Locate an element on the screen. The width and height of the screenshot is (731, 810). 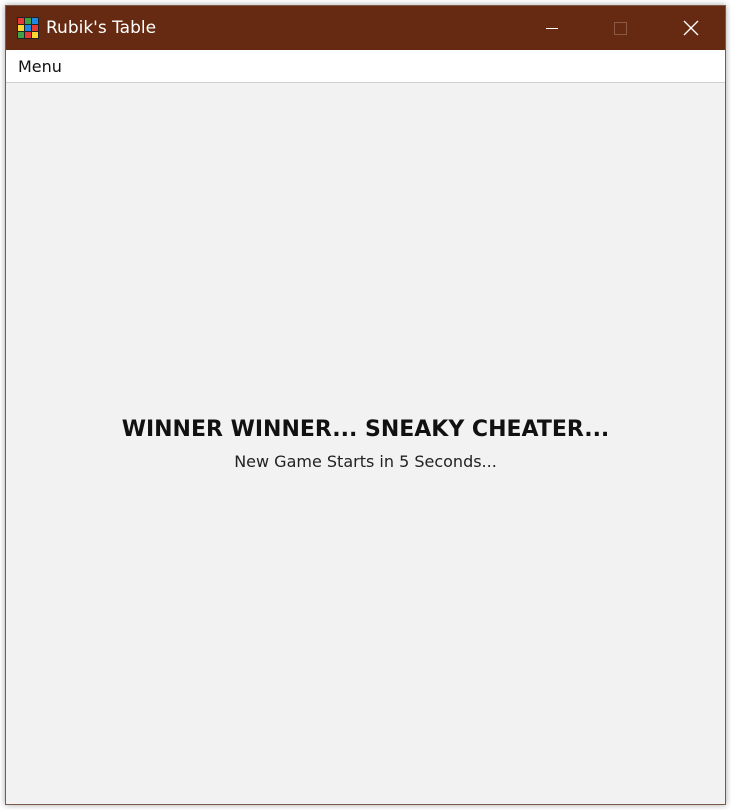
menu-item-menu: Menu is located at coordinates (40, 66).